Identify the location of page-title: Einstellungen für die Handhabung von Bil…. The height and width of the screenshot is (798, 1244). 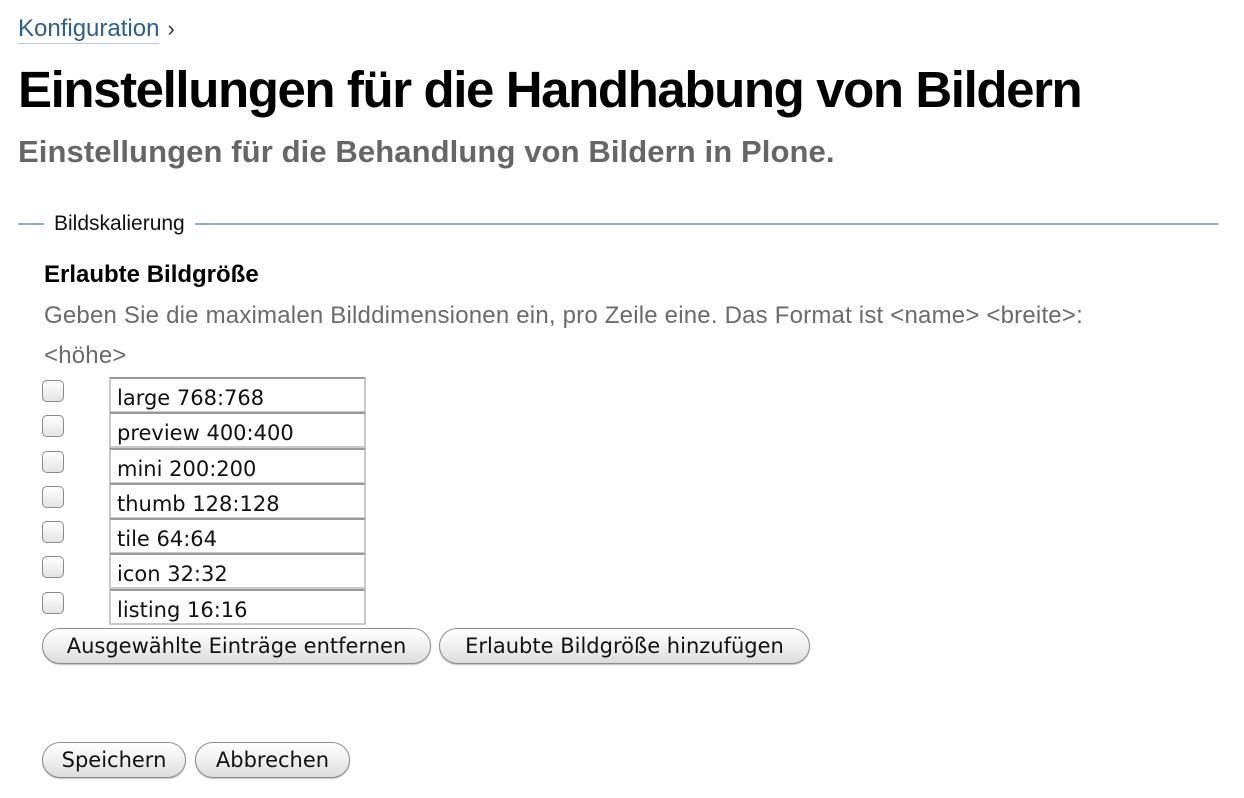
(550, 89).